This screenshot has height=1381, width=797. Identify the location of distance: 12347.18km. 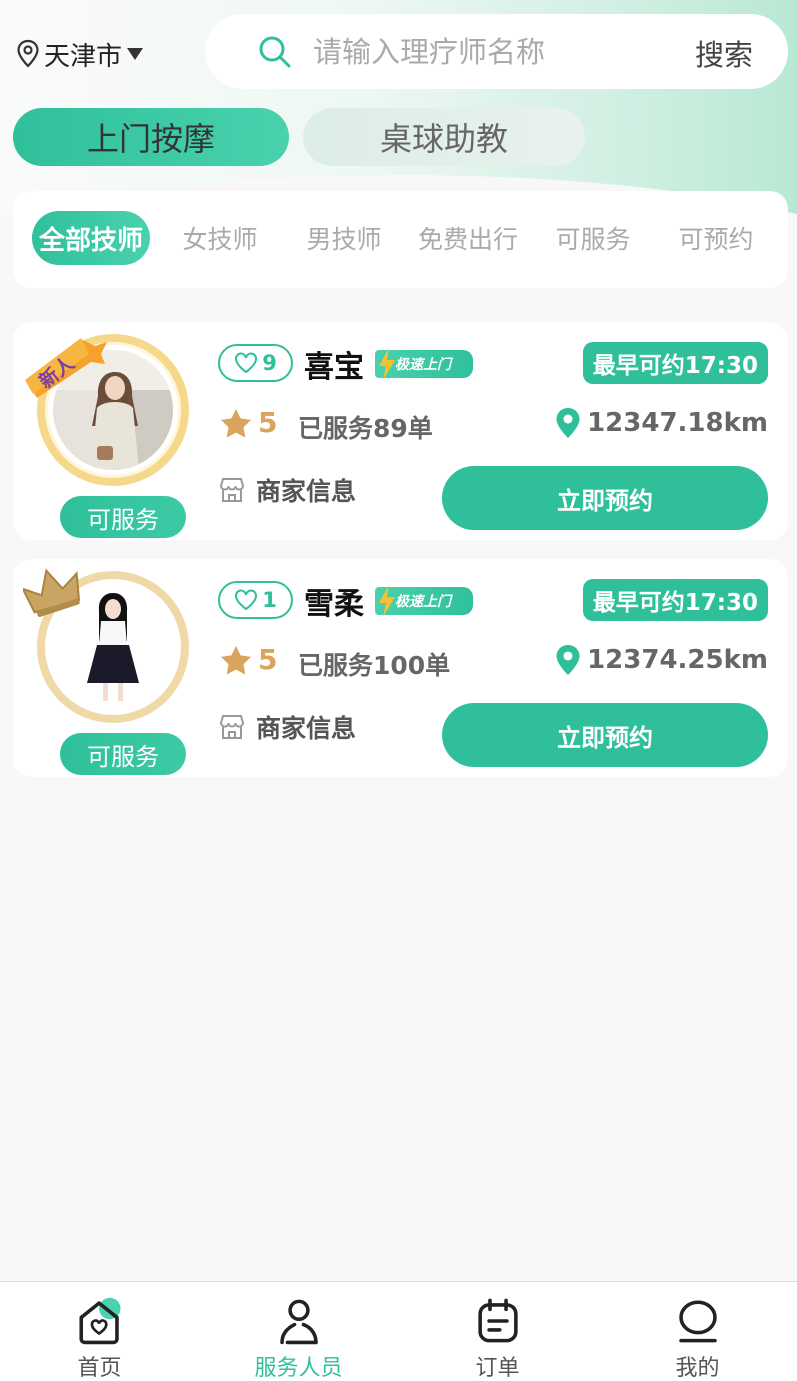
(661, 423).